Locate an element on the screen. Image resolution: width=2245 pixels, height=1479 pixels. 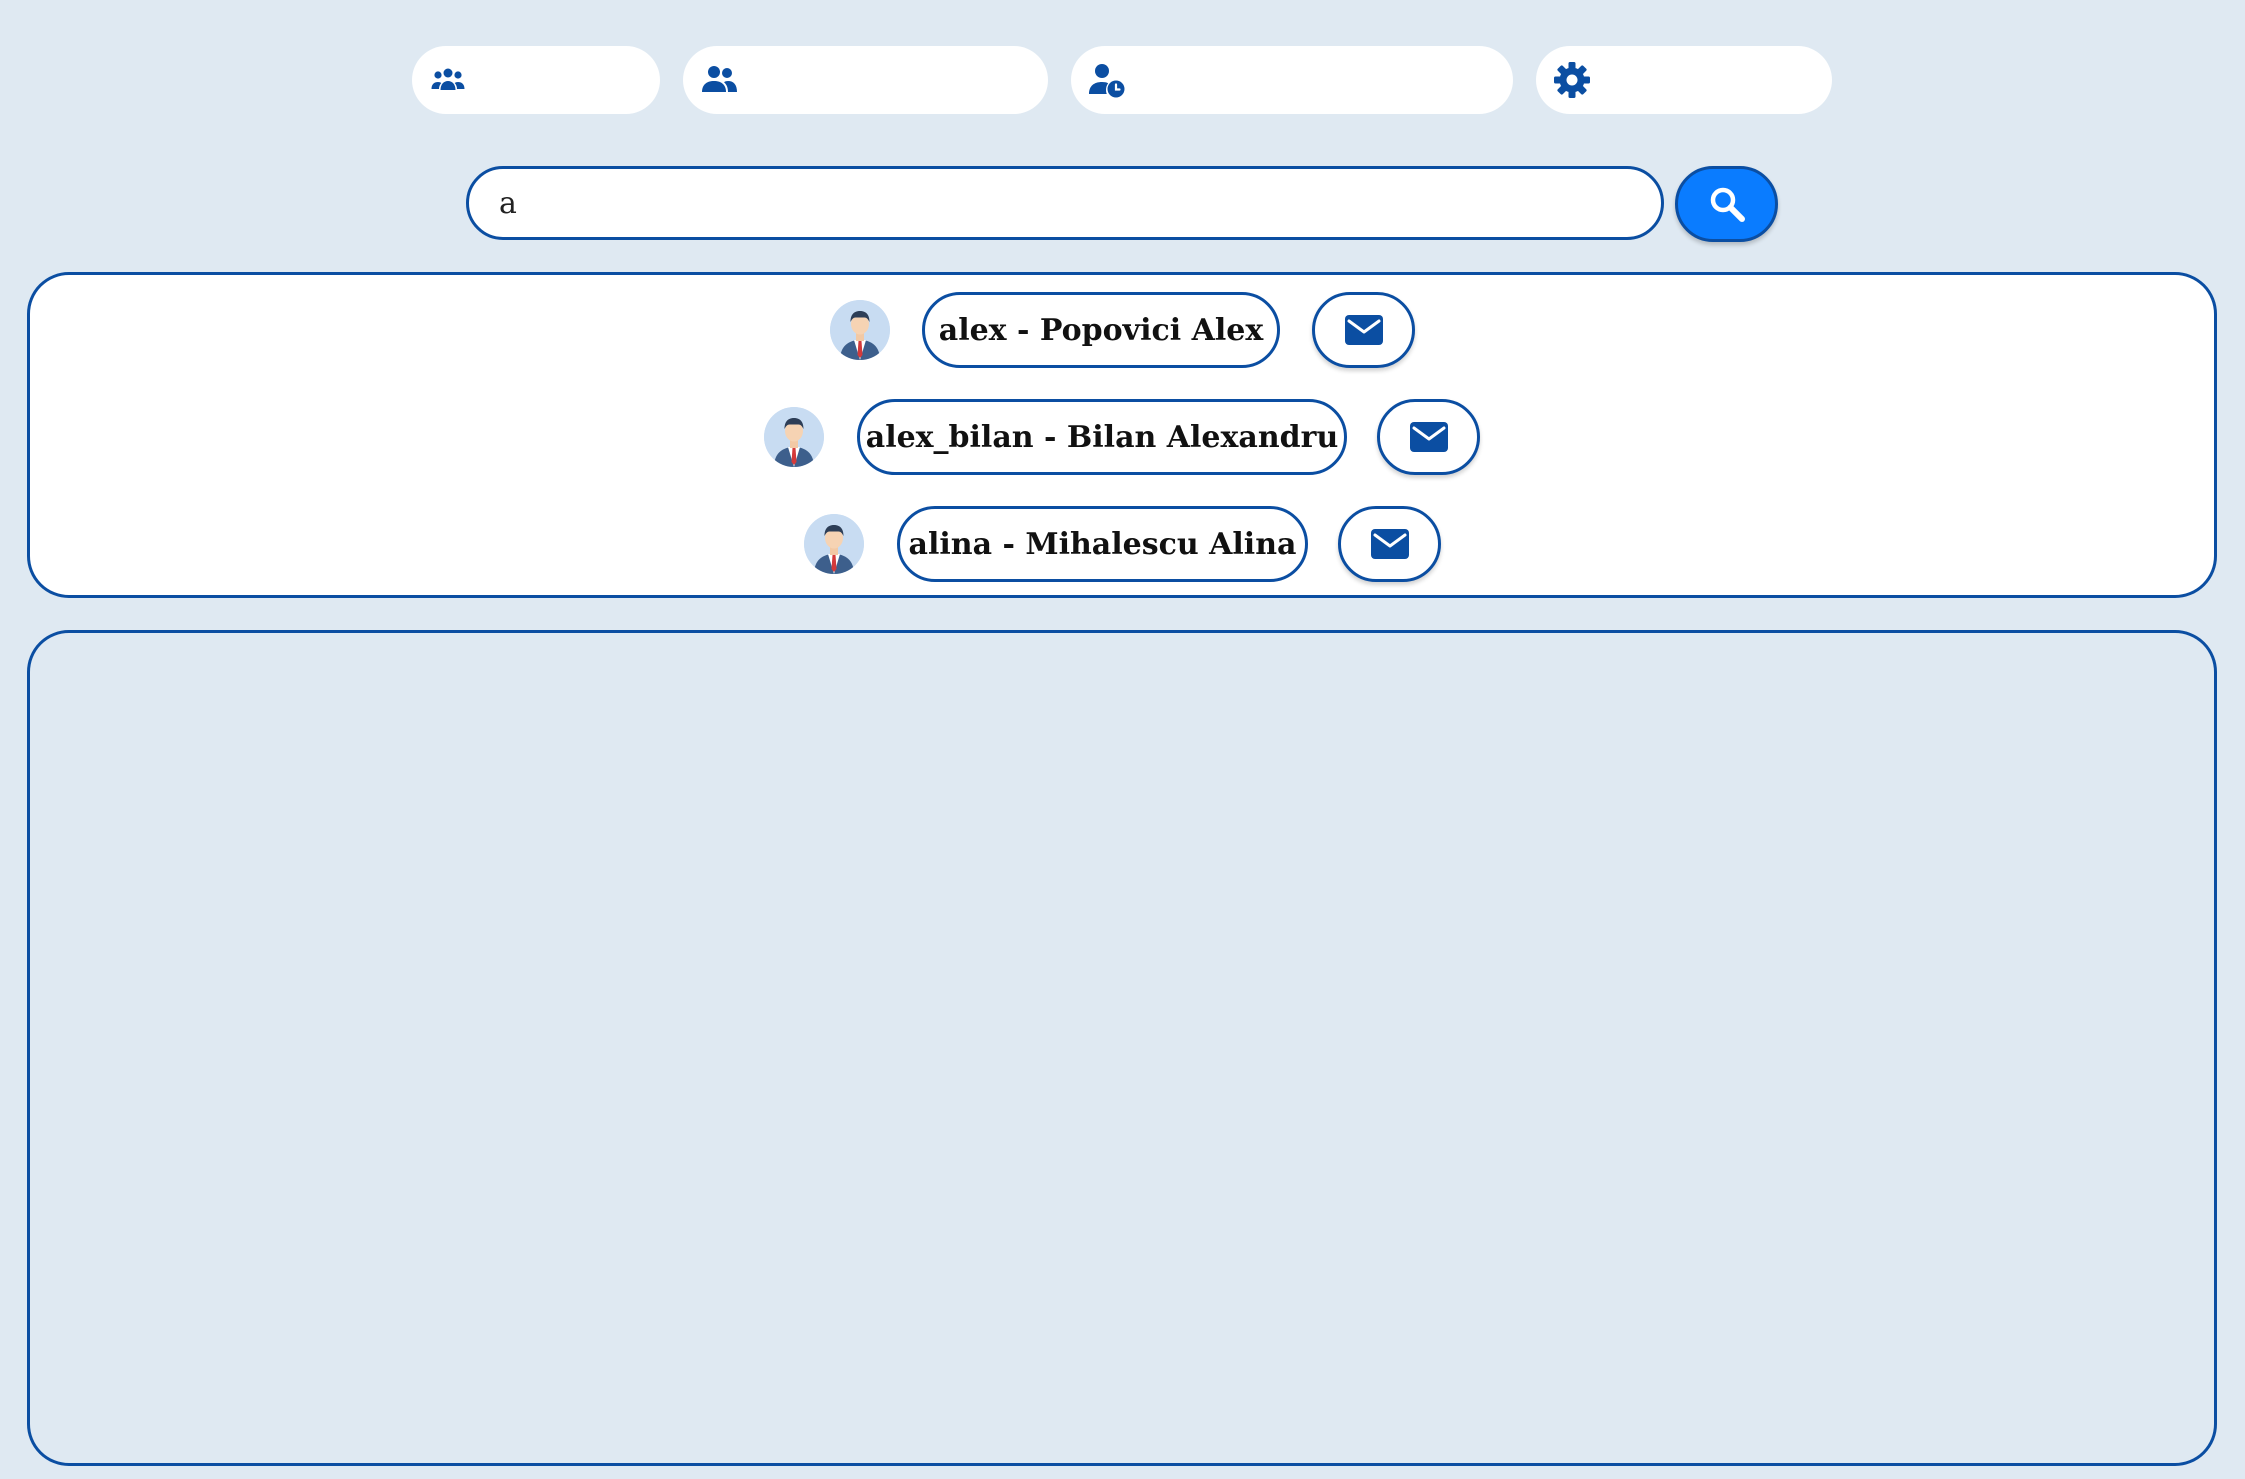
user-clock-icon is located at coordinates (1107, 81).